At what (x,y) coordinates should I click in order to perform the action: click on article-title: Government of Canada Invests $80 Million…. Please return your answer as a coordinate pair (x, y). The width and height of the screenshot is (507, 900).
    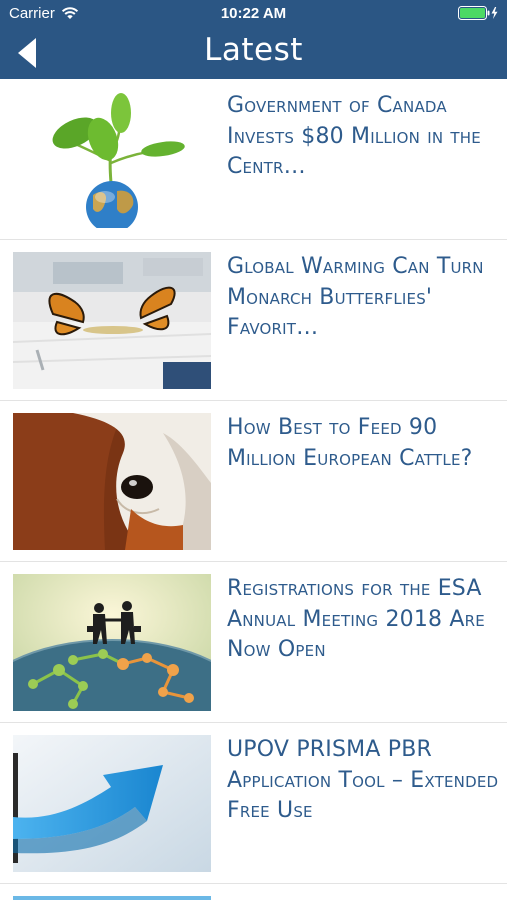
    Looking at the image, I should click on (354, 136).